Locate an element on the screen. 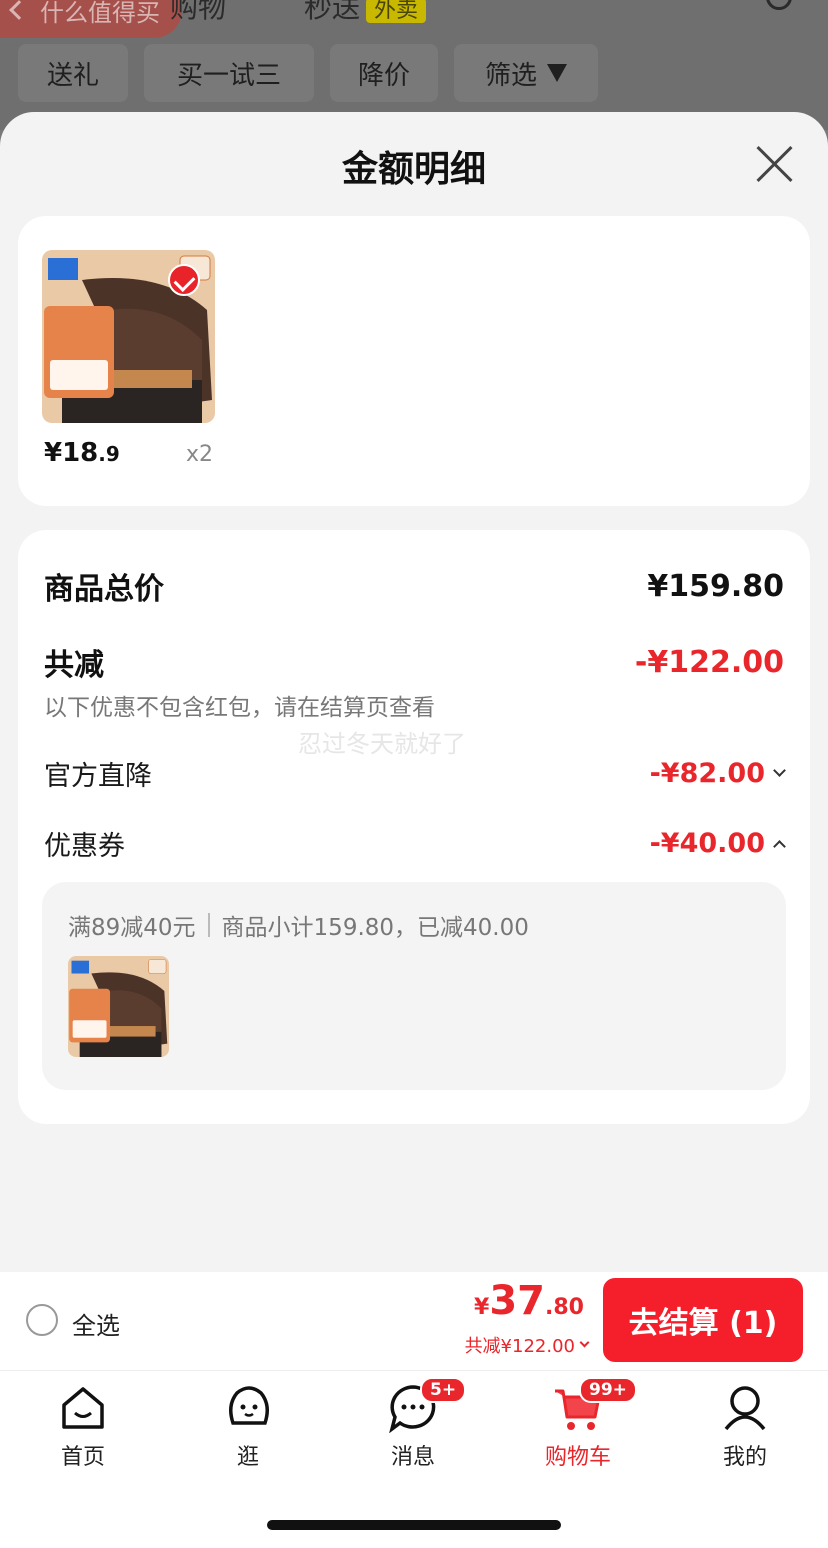 The height and width of the screenshot is (1548, 828). home-icon is located at coordinates (83, 1408).